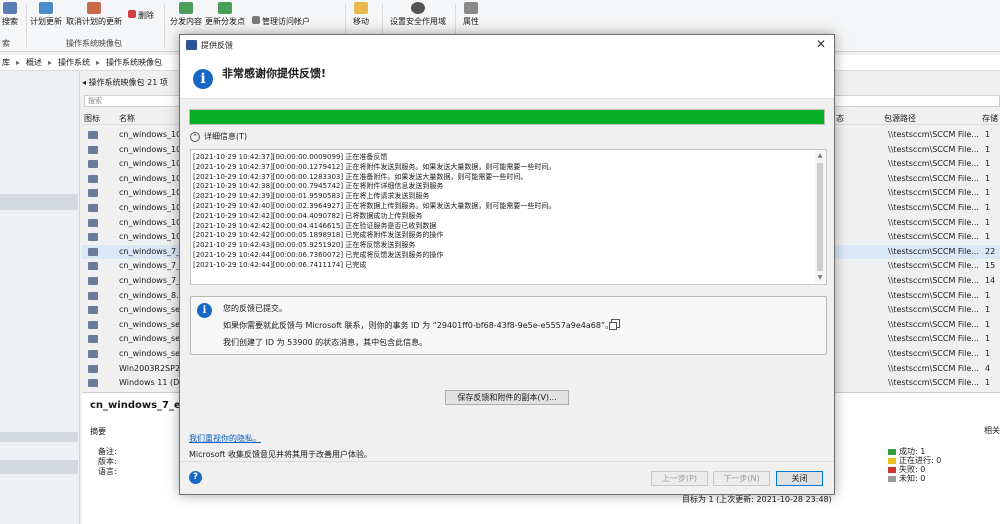 This screenshot has height=524, width=1000. I want to click on collapse-arrow-icon: ◂, so click(84, 82).